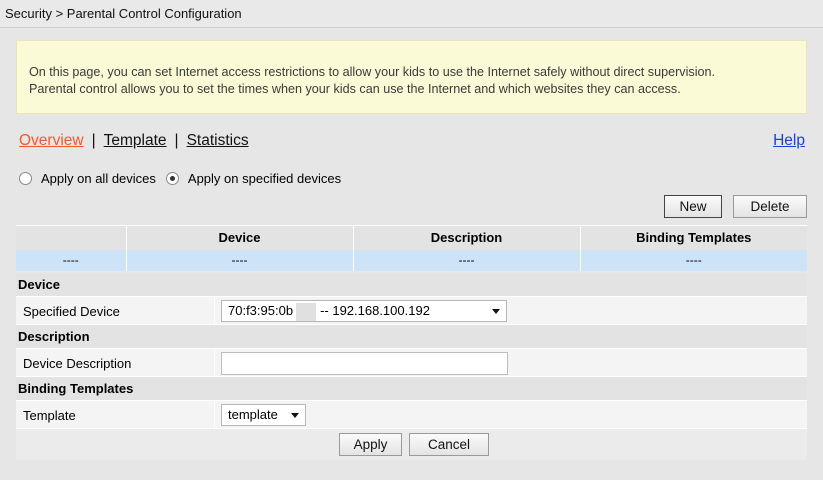 The height and width of the screenshot is (480, 823). What do you see at coordinates (51, 140) in the screenshot?
I see `tab-overview: Overview` at bounding box center [51, 140].